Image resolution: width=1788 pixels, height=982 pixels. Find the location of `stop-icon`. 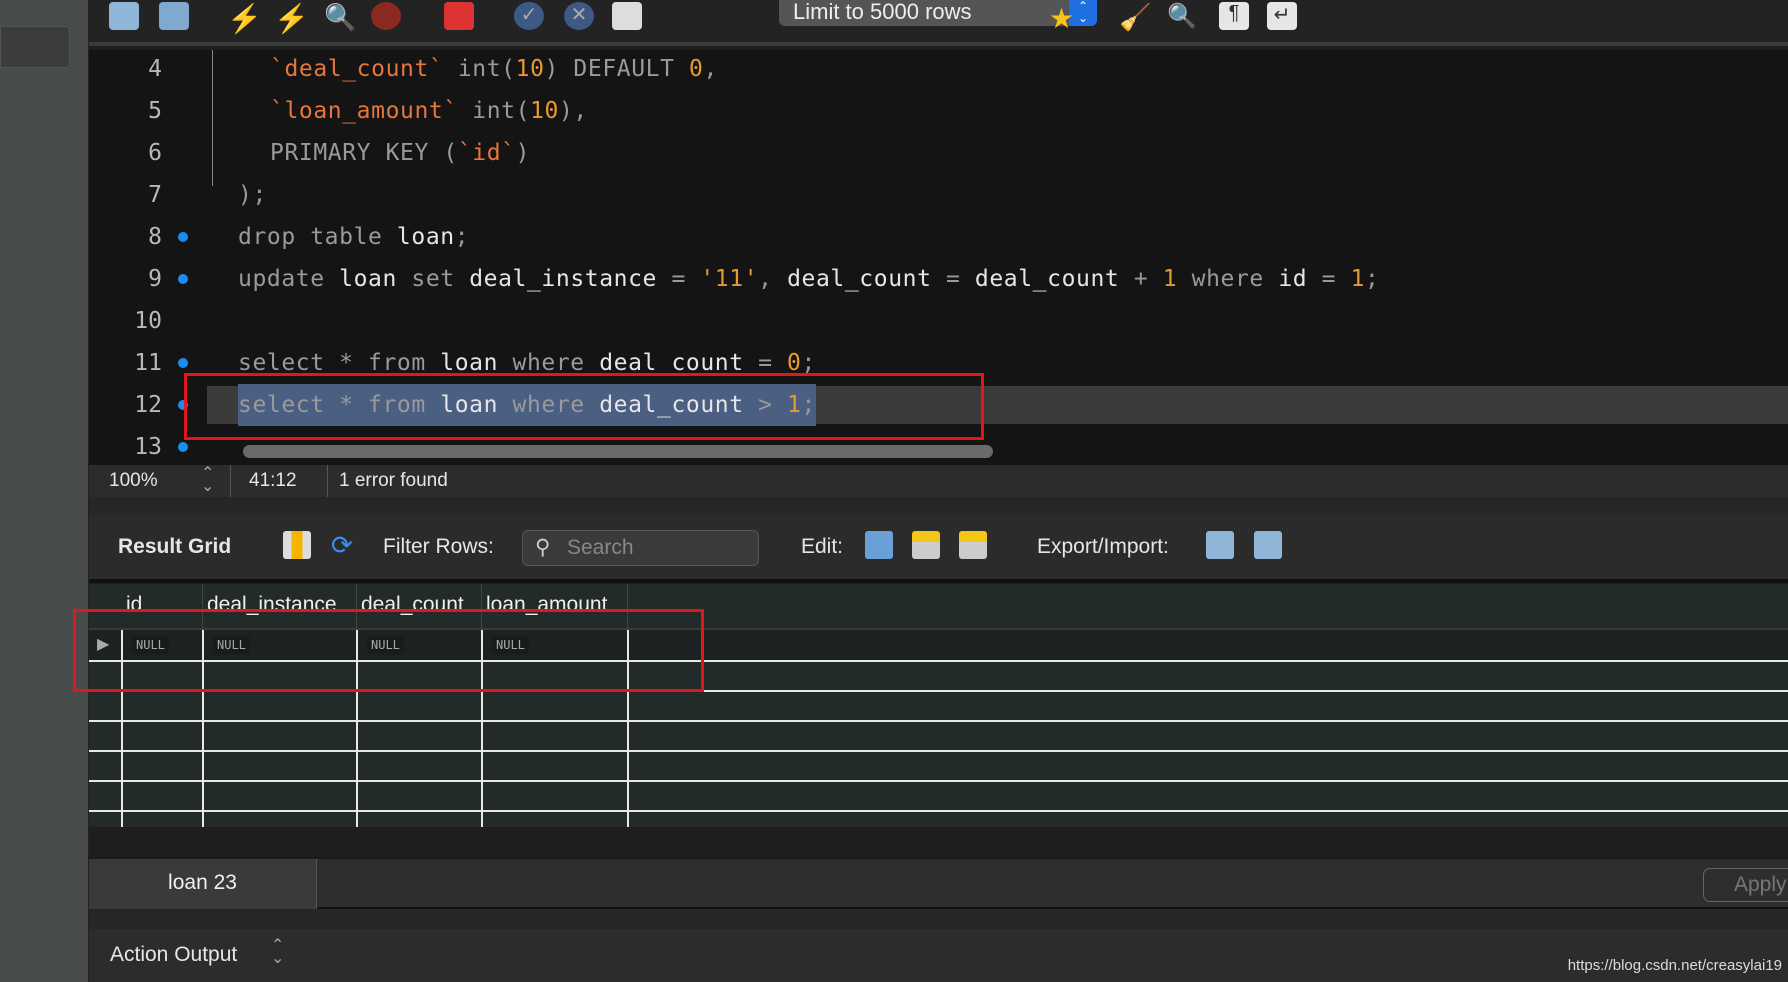

stop-icon is located at coordinates (386, 16).